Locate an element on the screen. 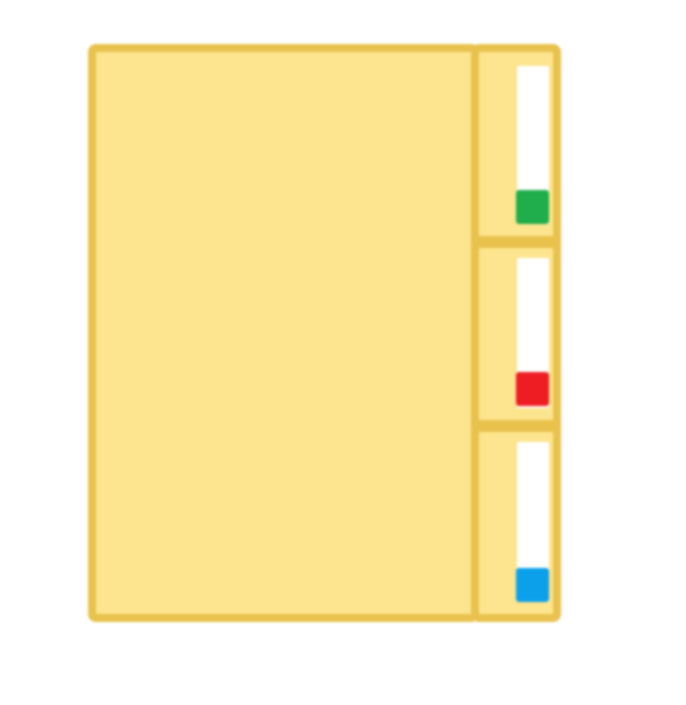 The image size is (686, 705). blue-indicator is located at coordinates (532, 585).